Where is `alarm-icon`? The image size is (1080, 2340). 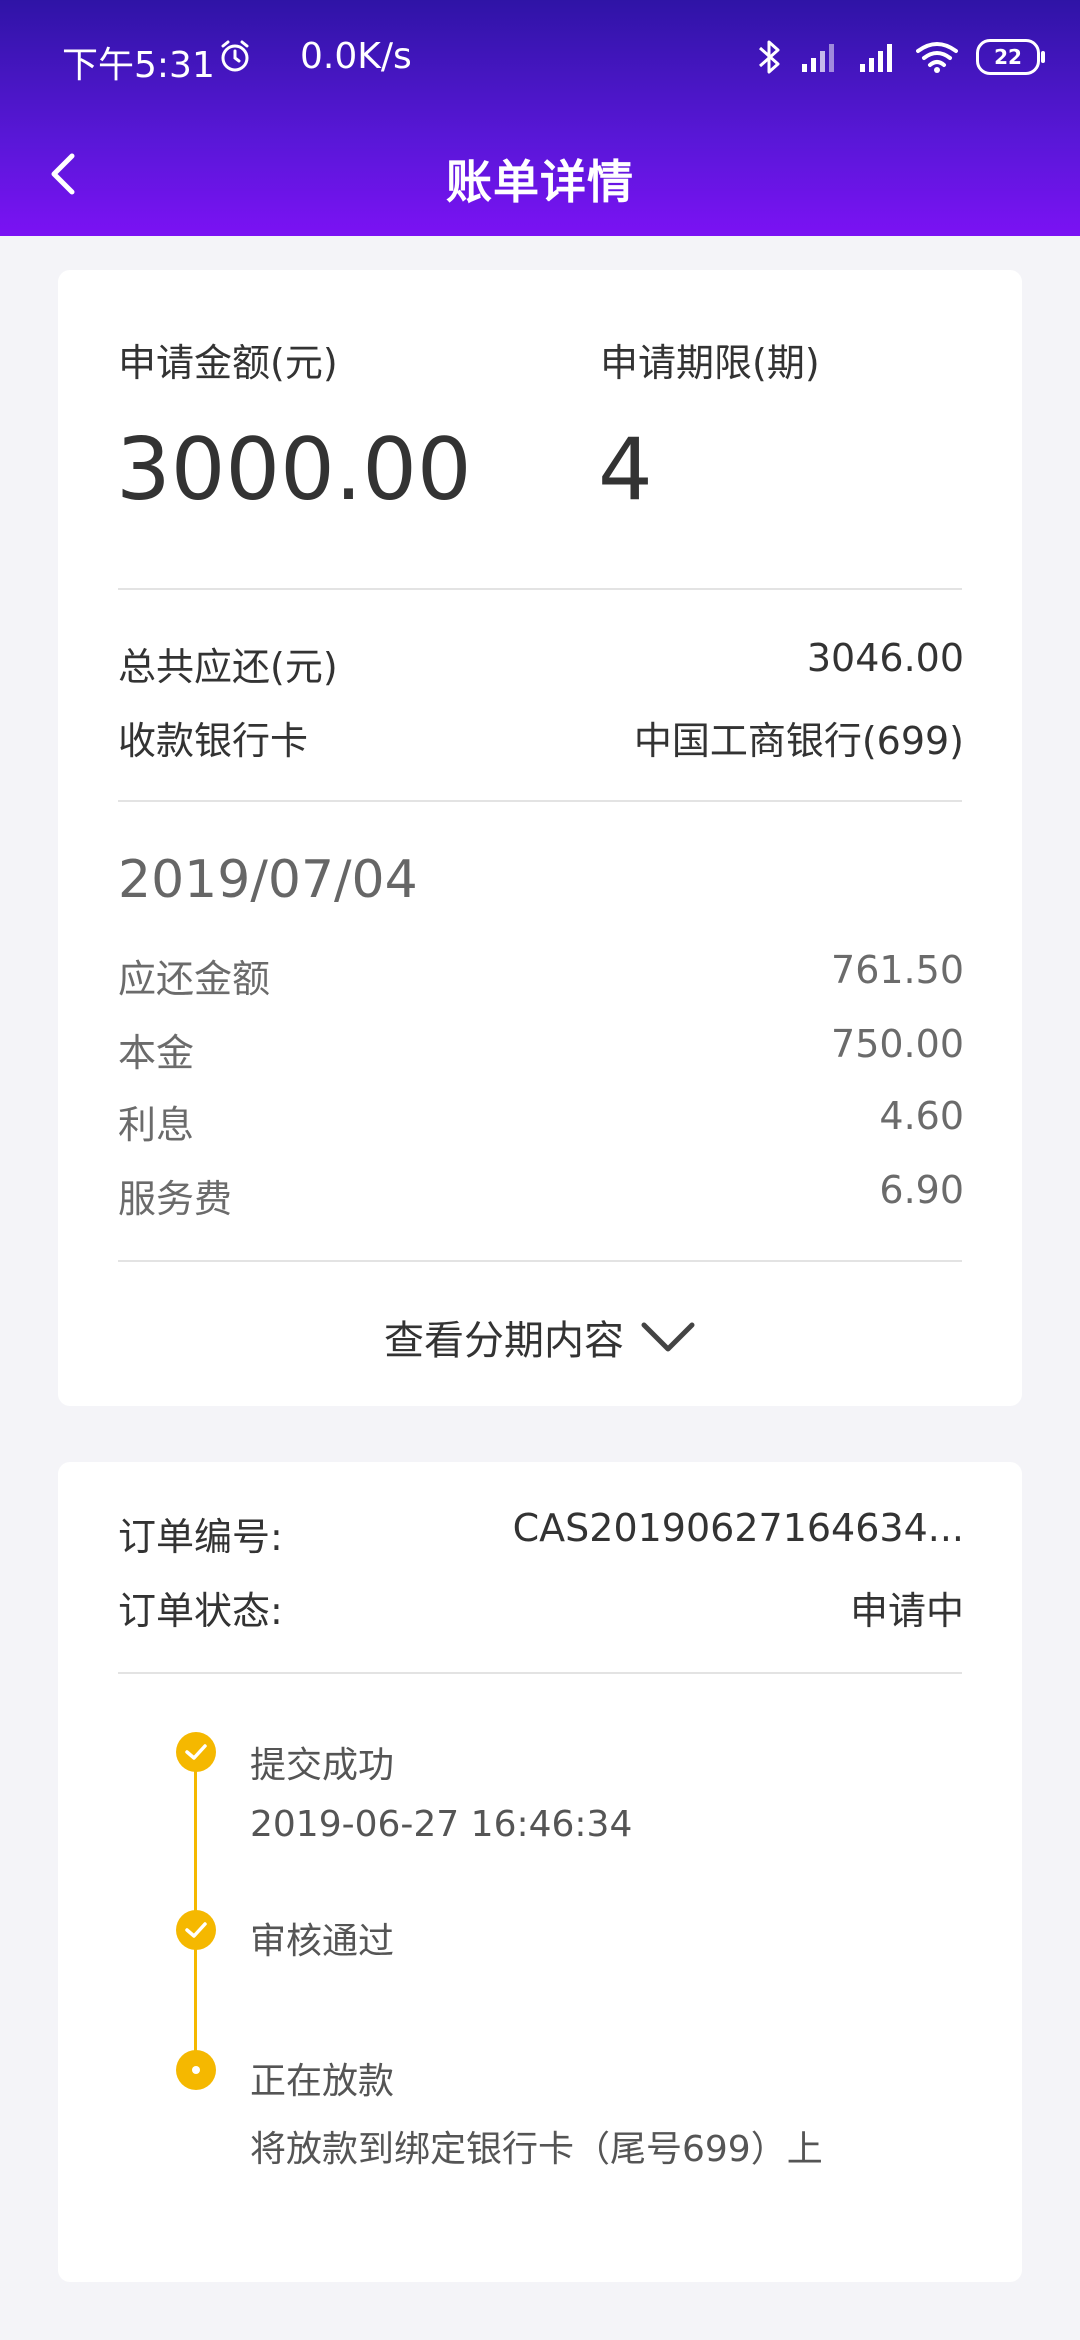
alarm-icon is located at coordinates (235, 56).